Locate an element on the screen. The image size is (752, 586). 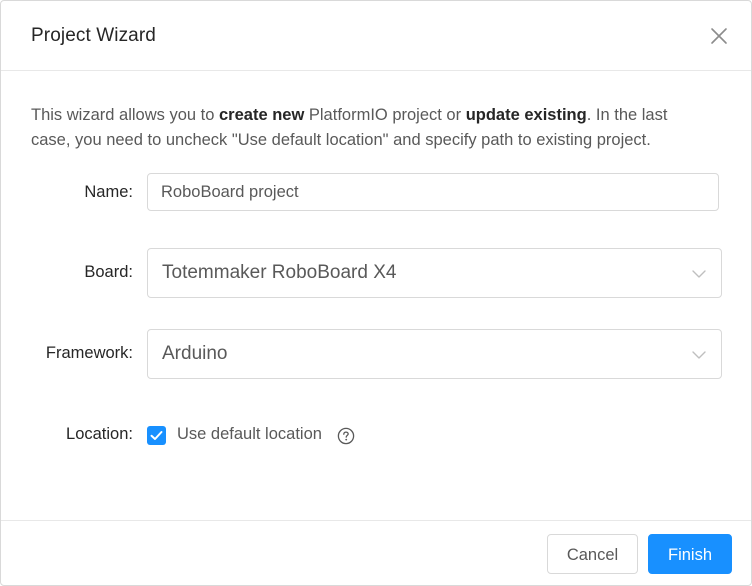
name-input is located at coordinates (433, 192).